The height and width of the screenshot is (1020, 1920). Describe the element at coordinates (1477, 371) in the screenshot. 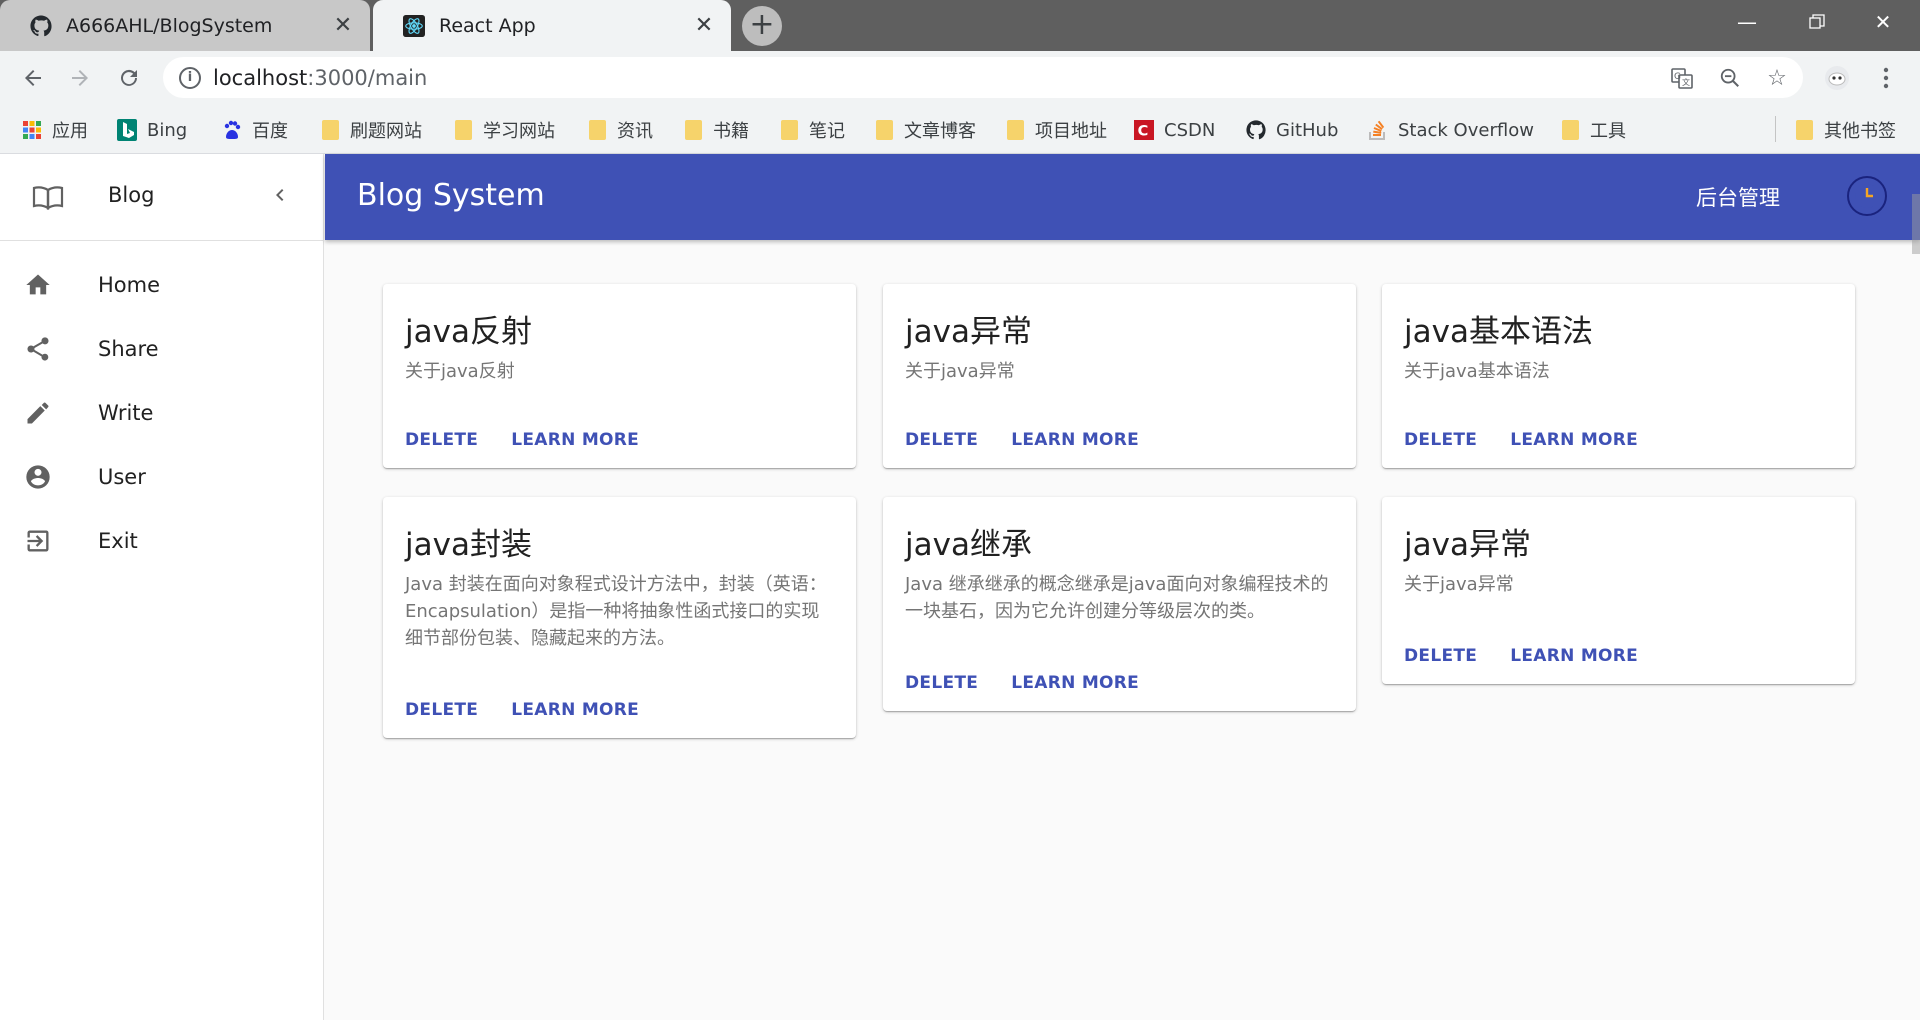

I see `card-description: 关于java基本语法` at that location.